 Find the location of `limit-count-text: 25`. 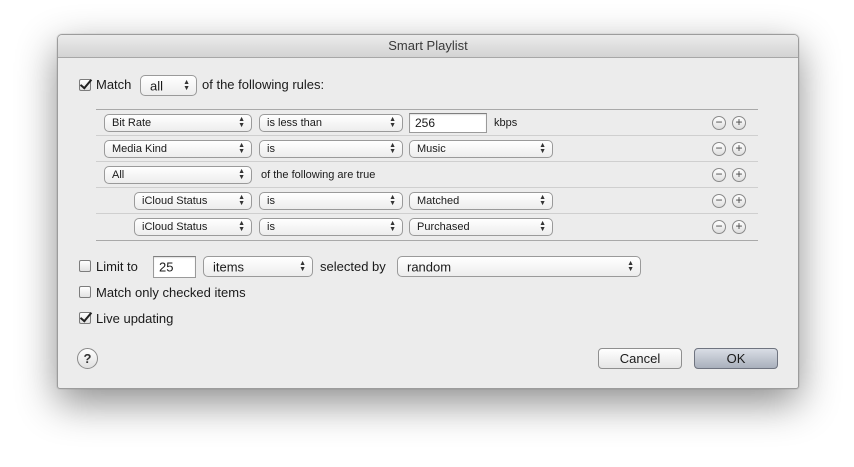

limit-count-text: 25 is located at coordinates (166, 267).